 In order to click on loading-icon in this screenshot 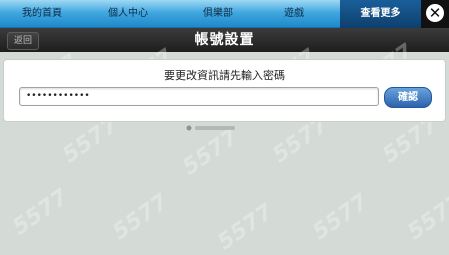, I will do `click(210, 128)`.